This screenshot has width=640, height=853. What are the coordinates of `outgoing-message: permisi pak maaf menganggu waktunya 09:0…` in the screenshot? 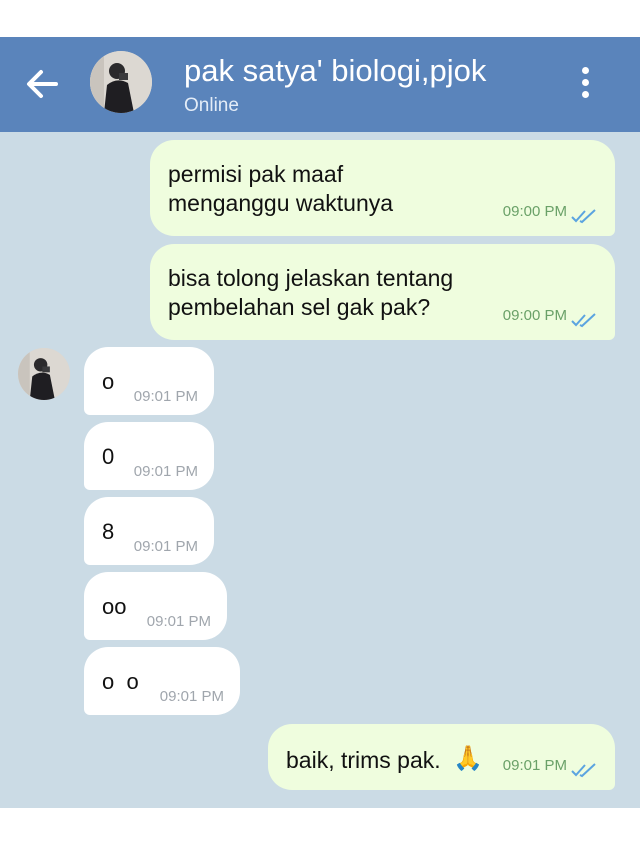 It's located at (382, 188).